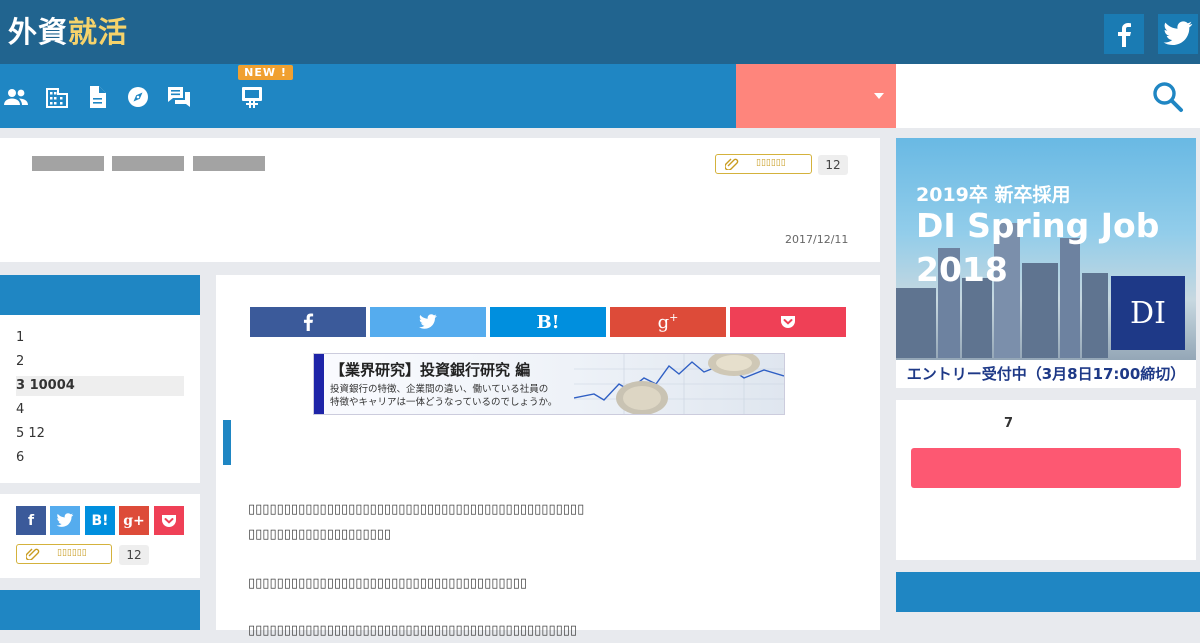  I want to click on board-icon, so click(252, 97).